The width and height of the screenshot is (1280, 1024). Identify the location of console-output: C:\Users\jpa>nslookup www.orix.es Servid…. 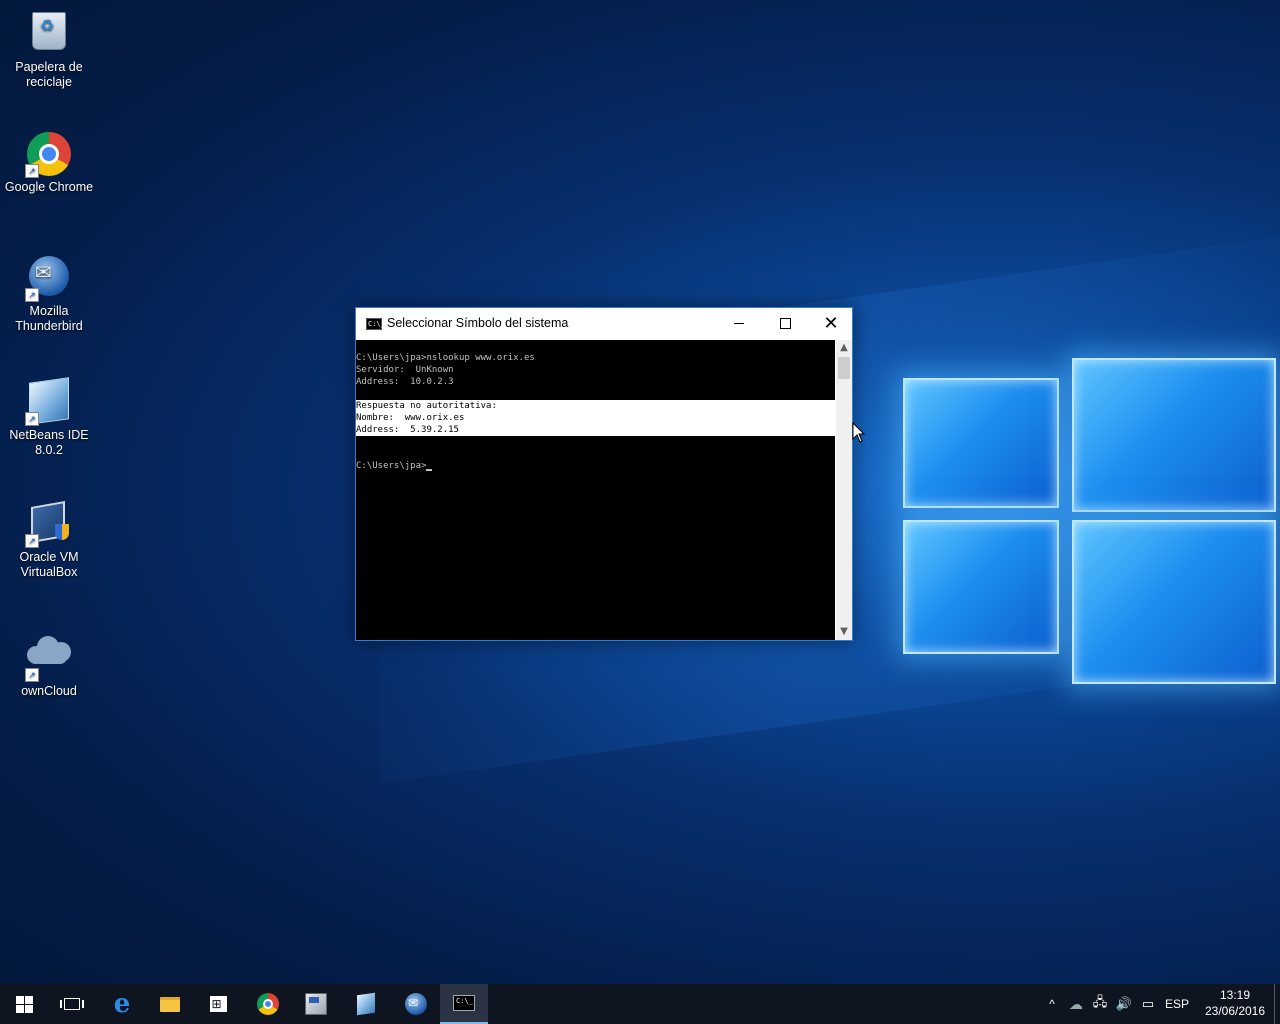
(595, 490).